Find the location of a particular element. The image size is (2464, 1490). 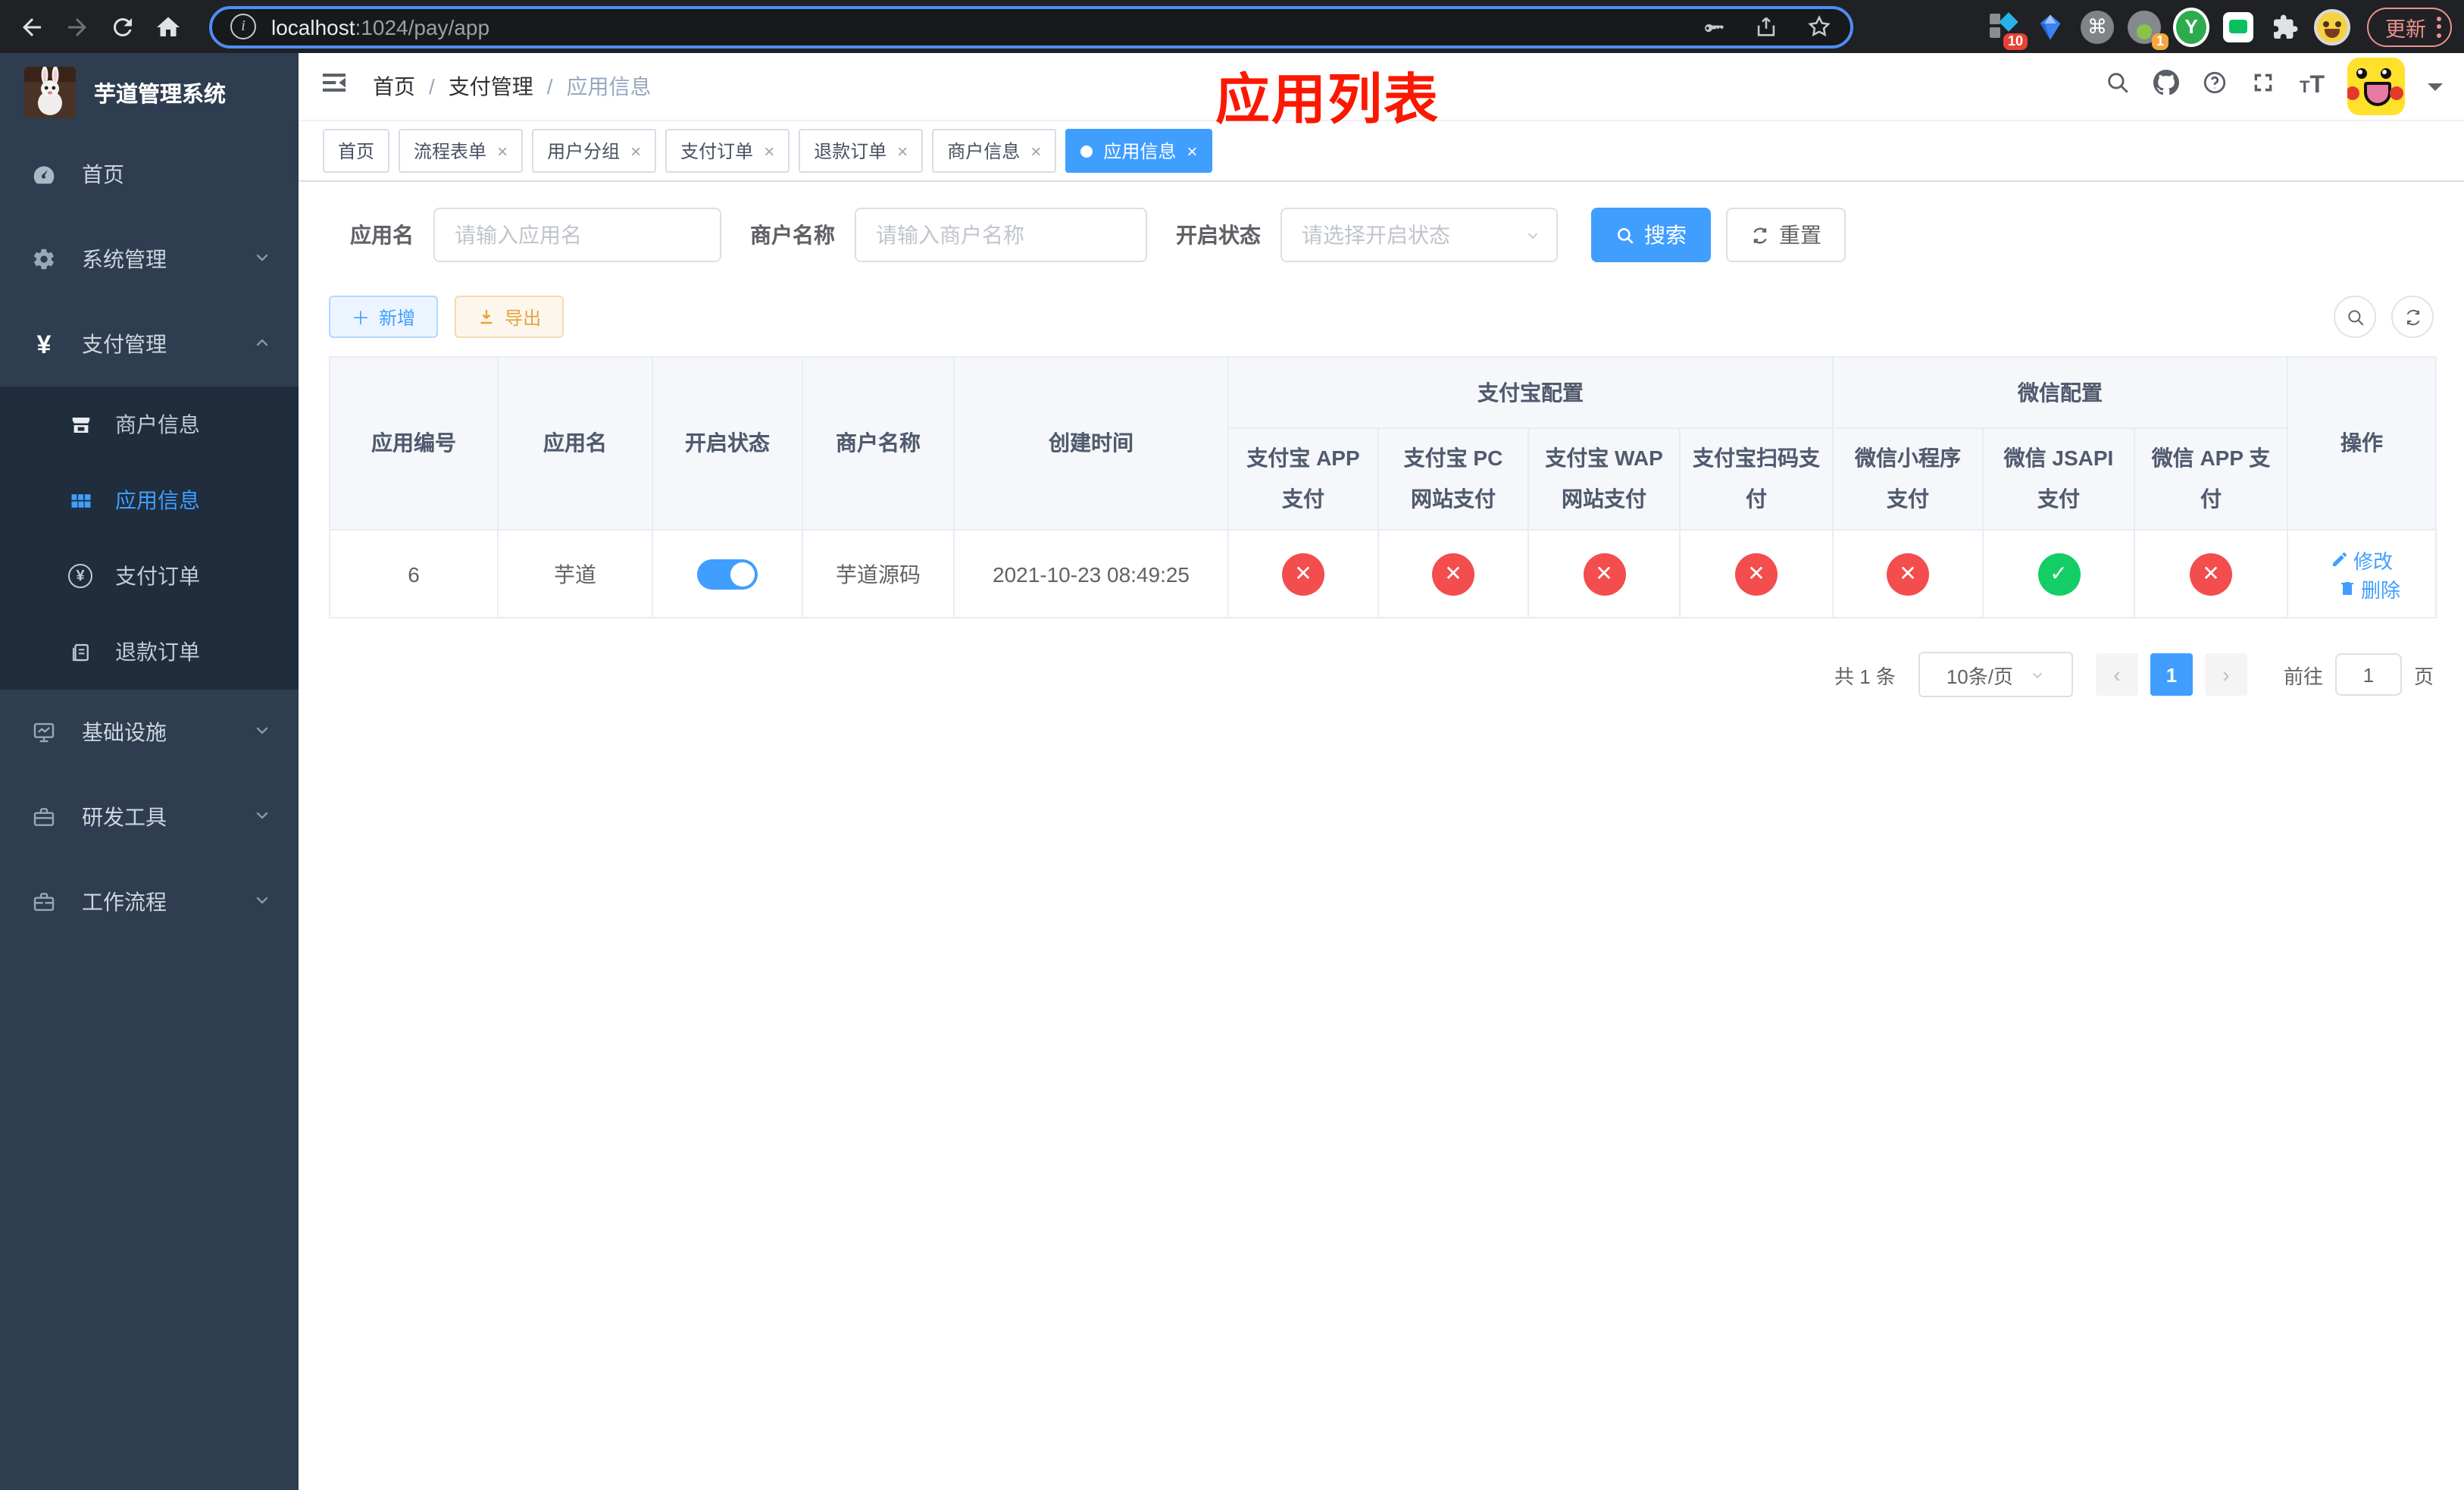

extensions-puzzle-icon is located at coordinates (2285, 27).